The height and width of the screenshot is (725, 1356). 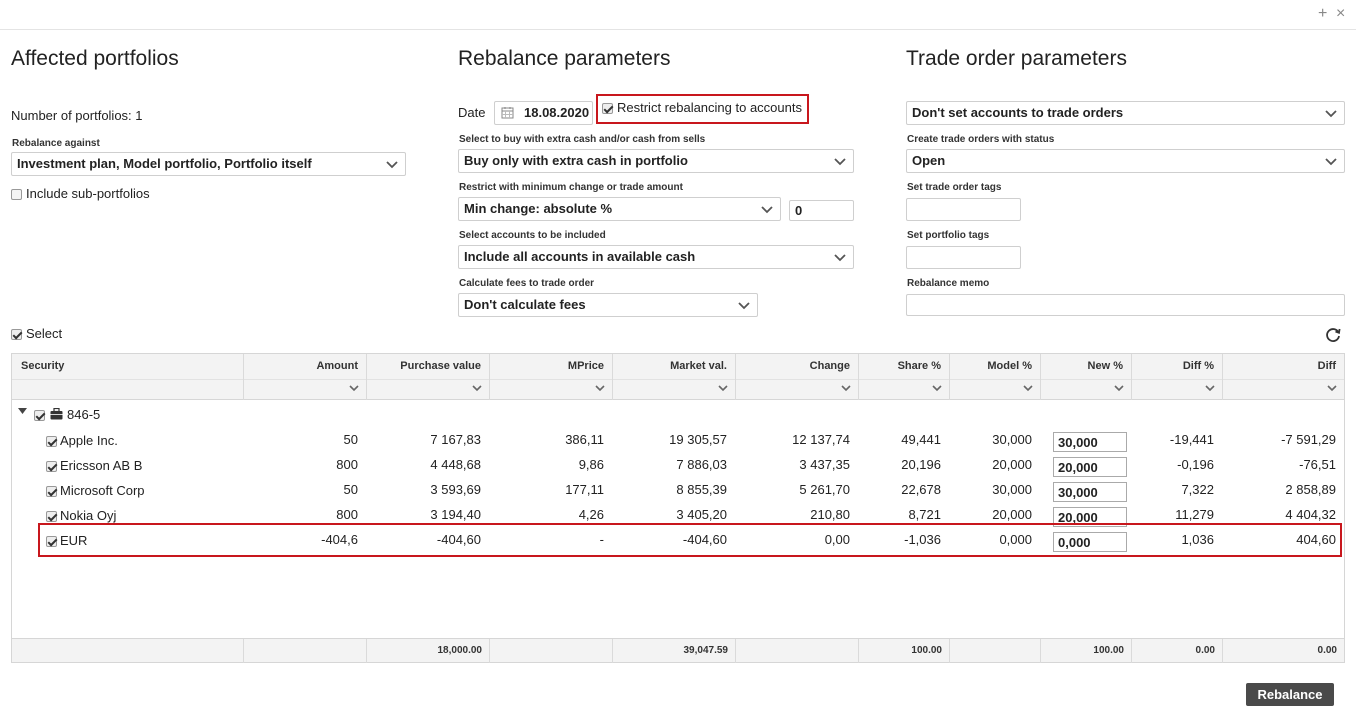 What do you see at coordinates (427, 651) in the screenshot?
I see `footer-purchase-total: 18,000.00` at bounding box center [427, 651].